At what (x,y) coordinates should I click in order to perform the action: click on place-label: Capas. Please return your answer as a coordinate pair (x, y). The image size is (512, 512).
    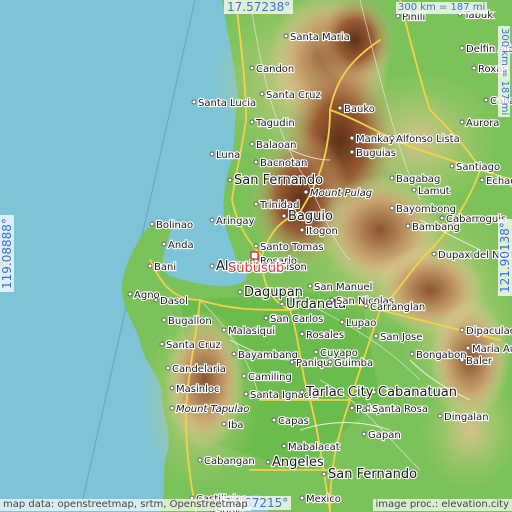
    Looking at the image, I should click on (293, 421).